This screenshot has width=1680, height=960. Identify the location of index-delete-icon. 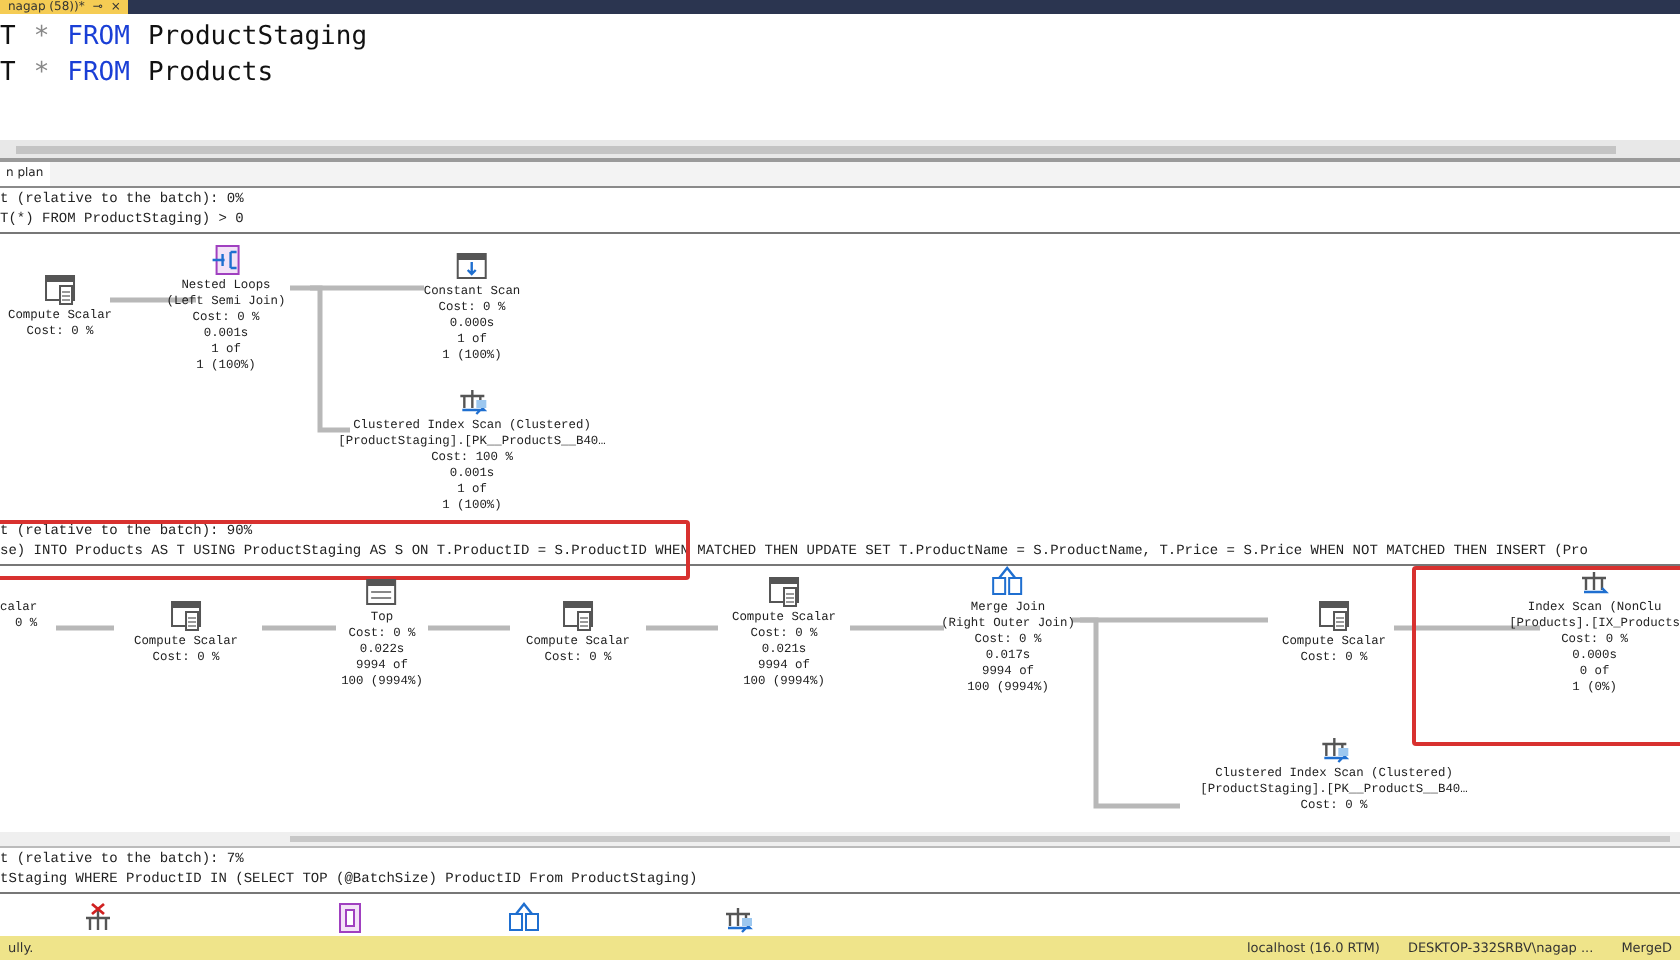
(98, 918).